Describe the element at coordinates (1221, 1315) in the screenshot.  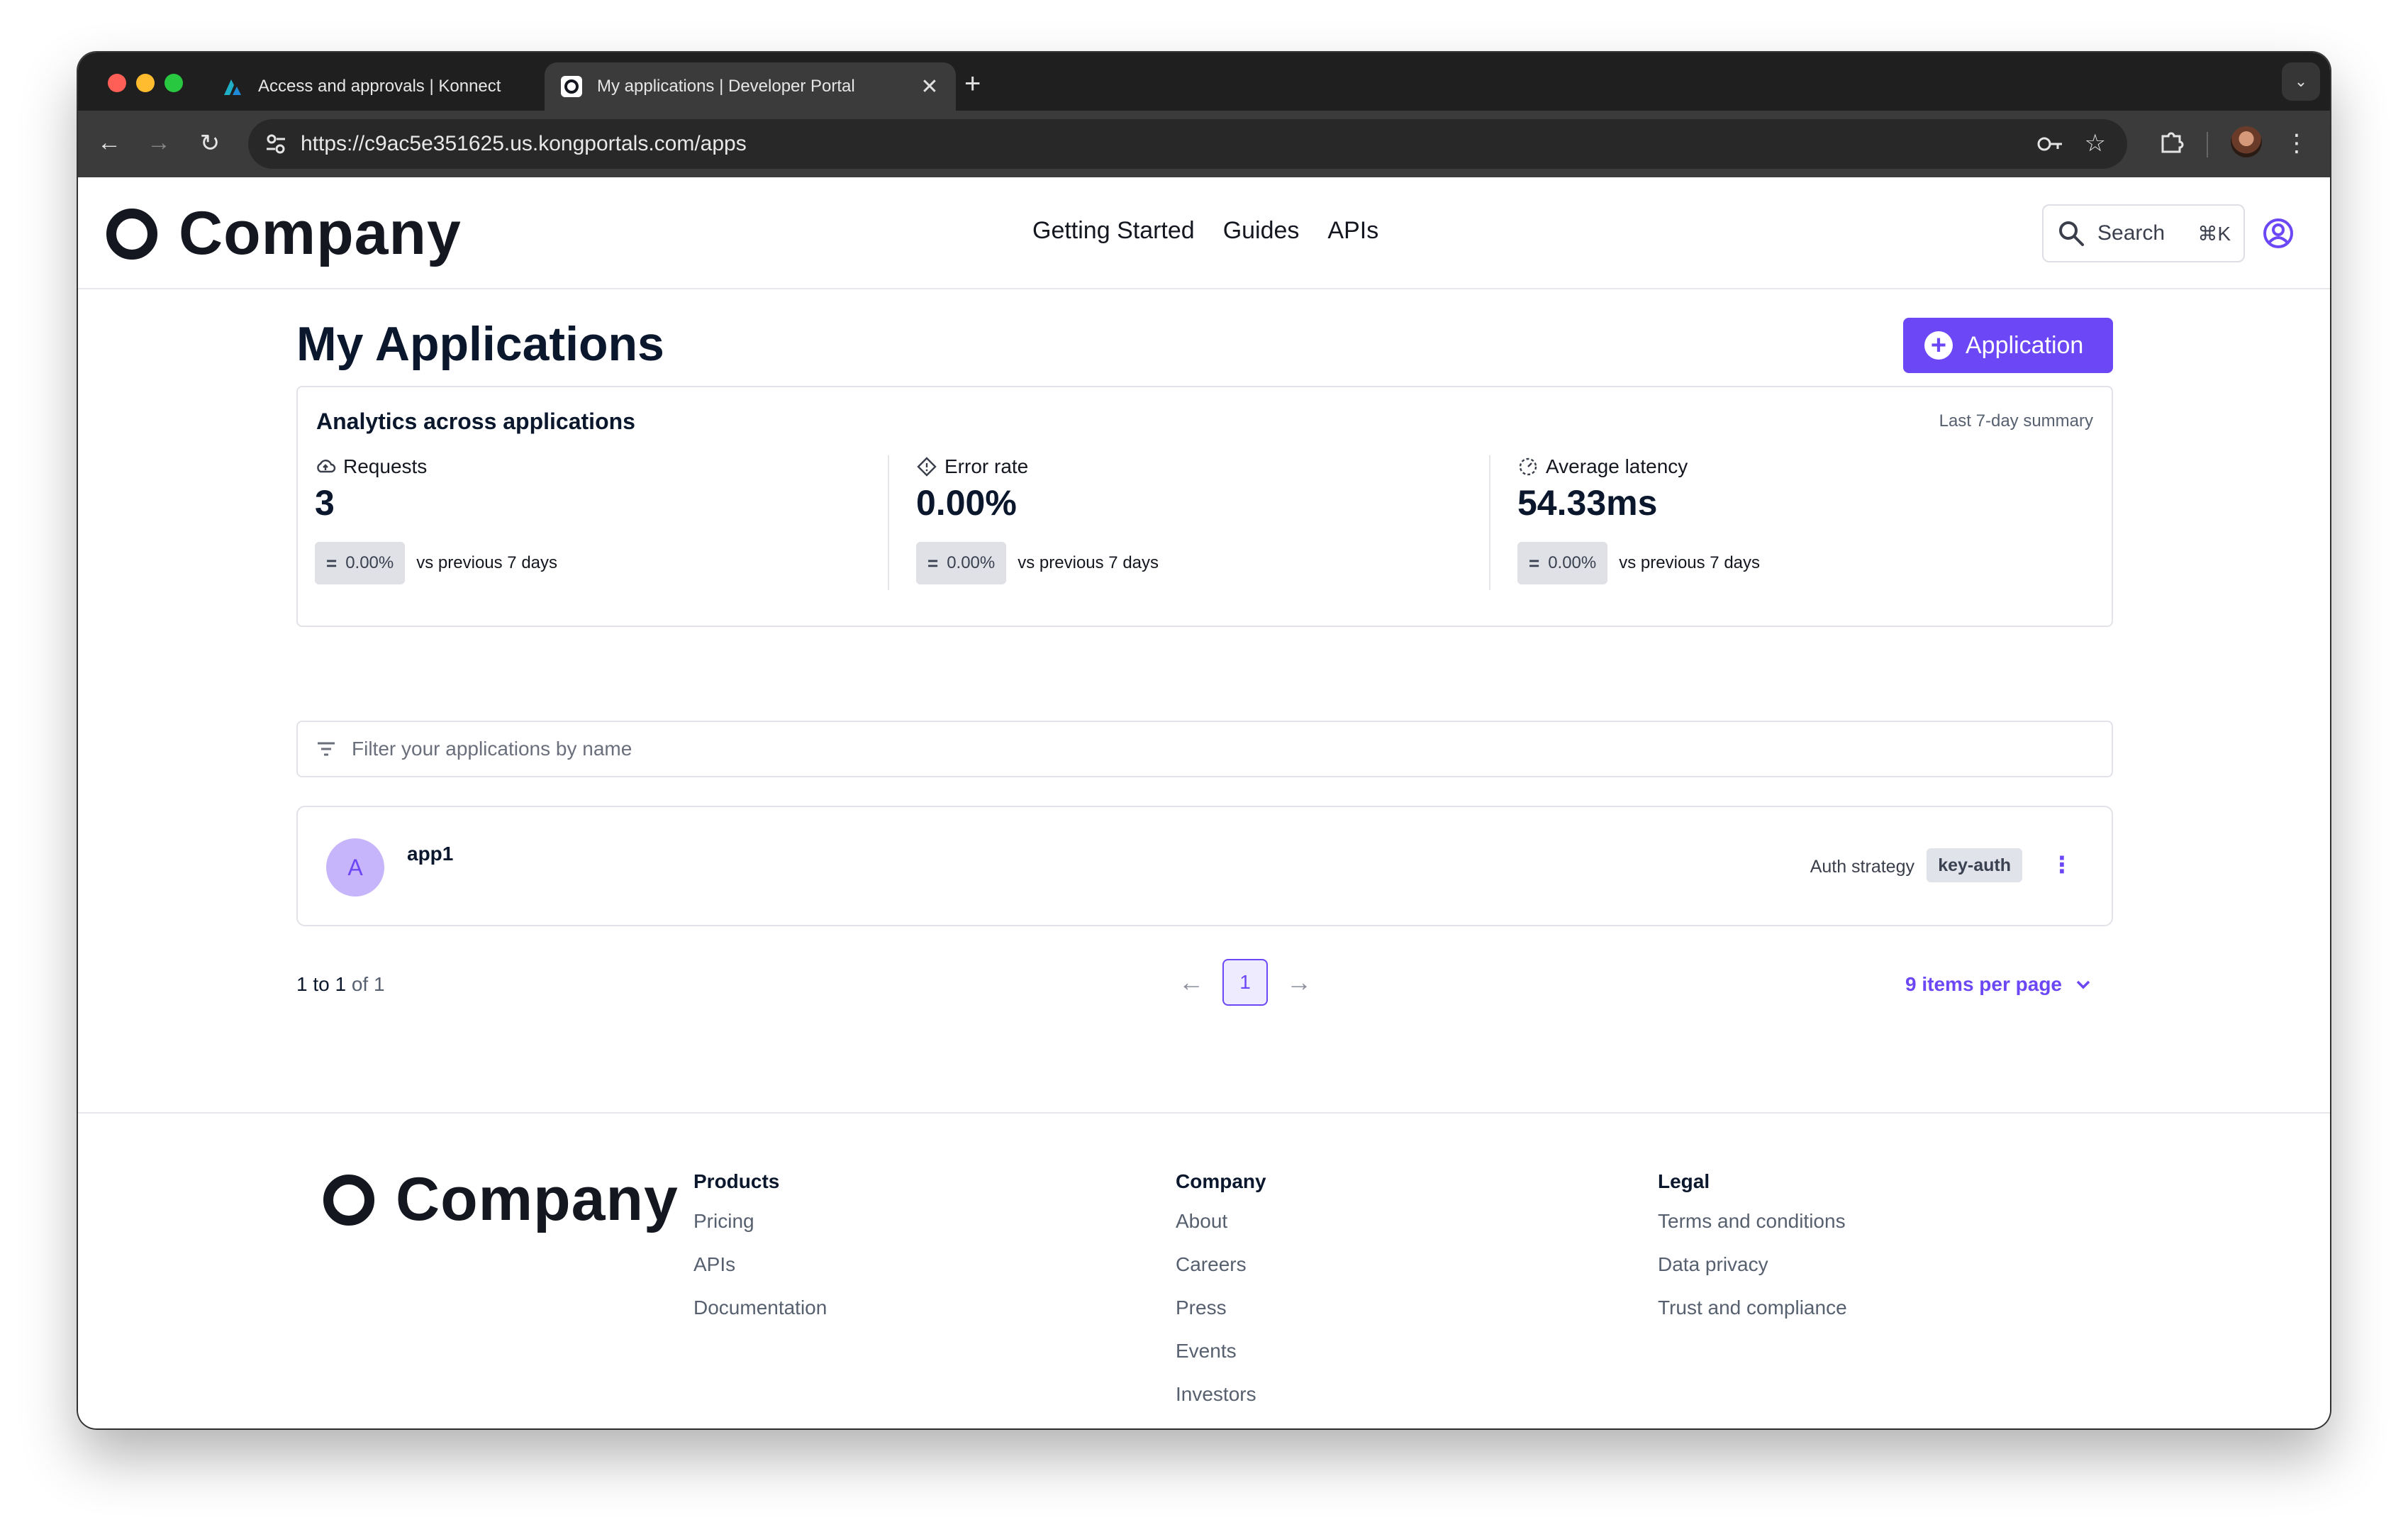
I see `footer-link-press: Press` at that location.